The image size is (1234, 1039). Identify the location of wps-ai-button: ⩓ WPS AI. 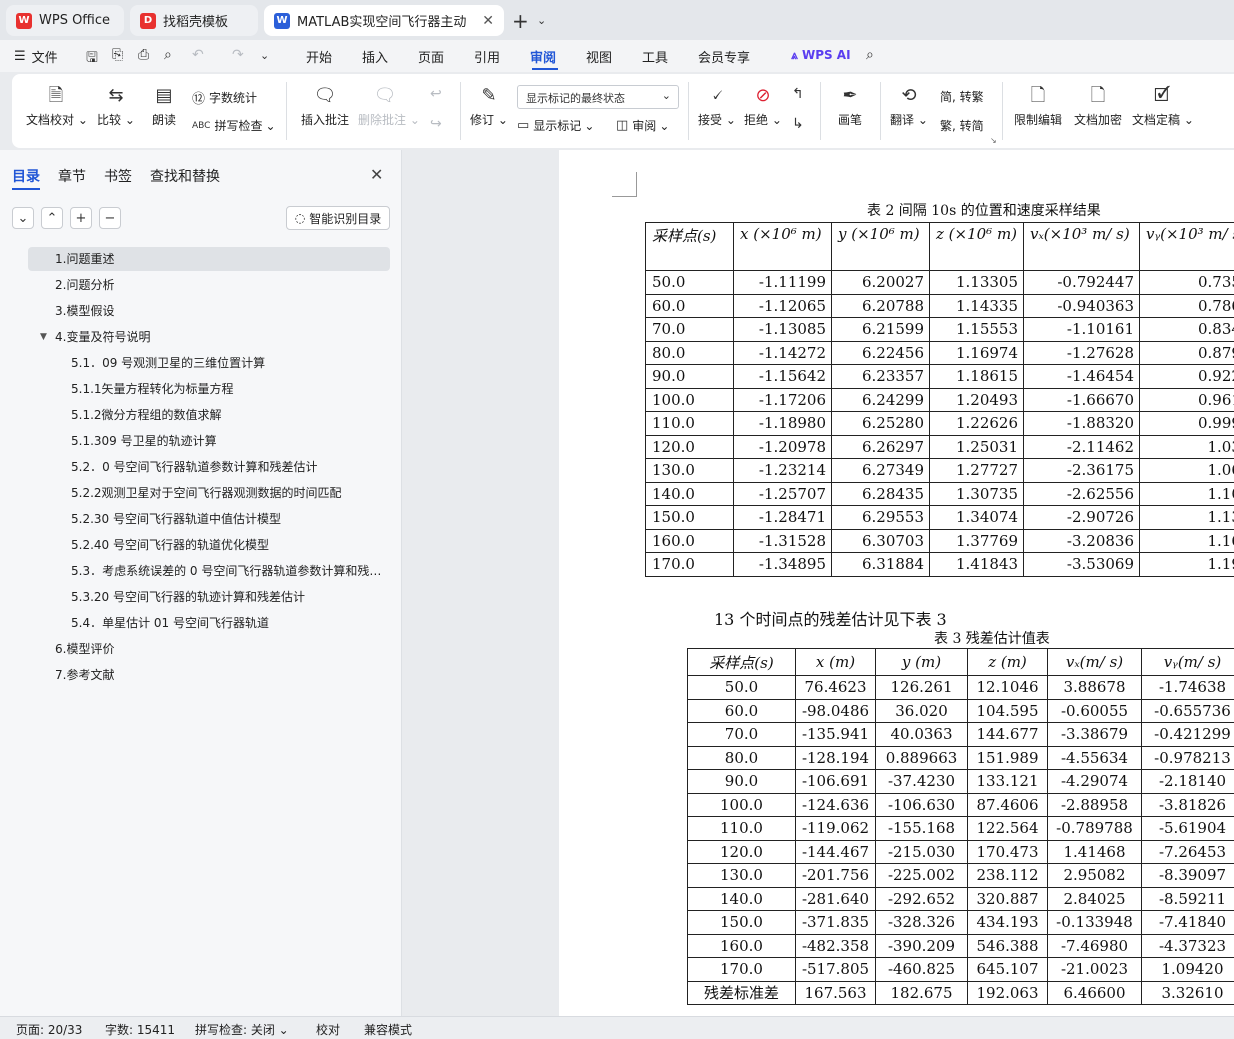
(821, 55).